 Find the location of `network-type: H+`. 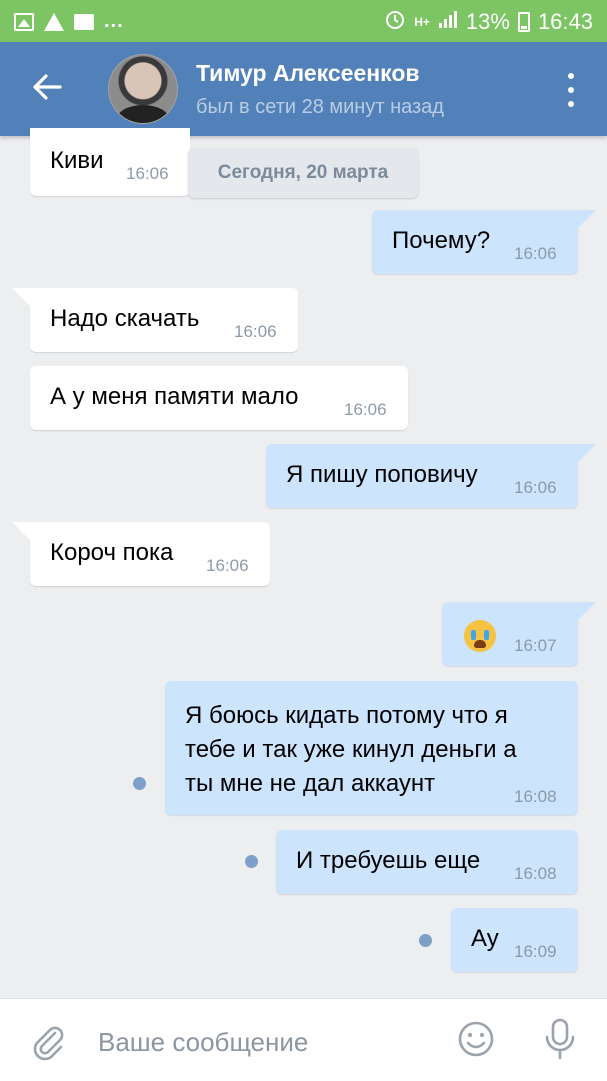

network-type: H+ is located at coordinates (422, 22).